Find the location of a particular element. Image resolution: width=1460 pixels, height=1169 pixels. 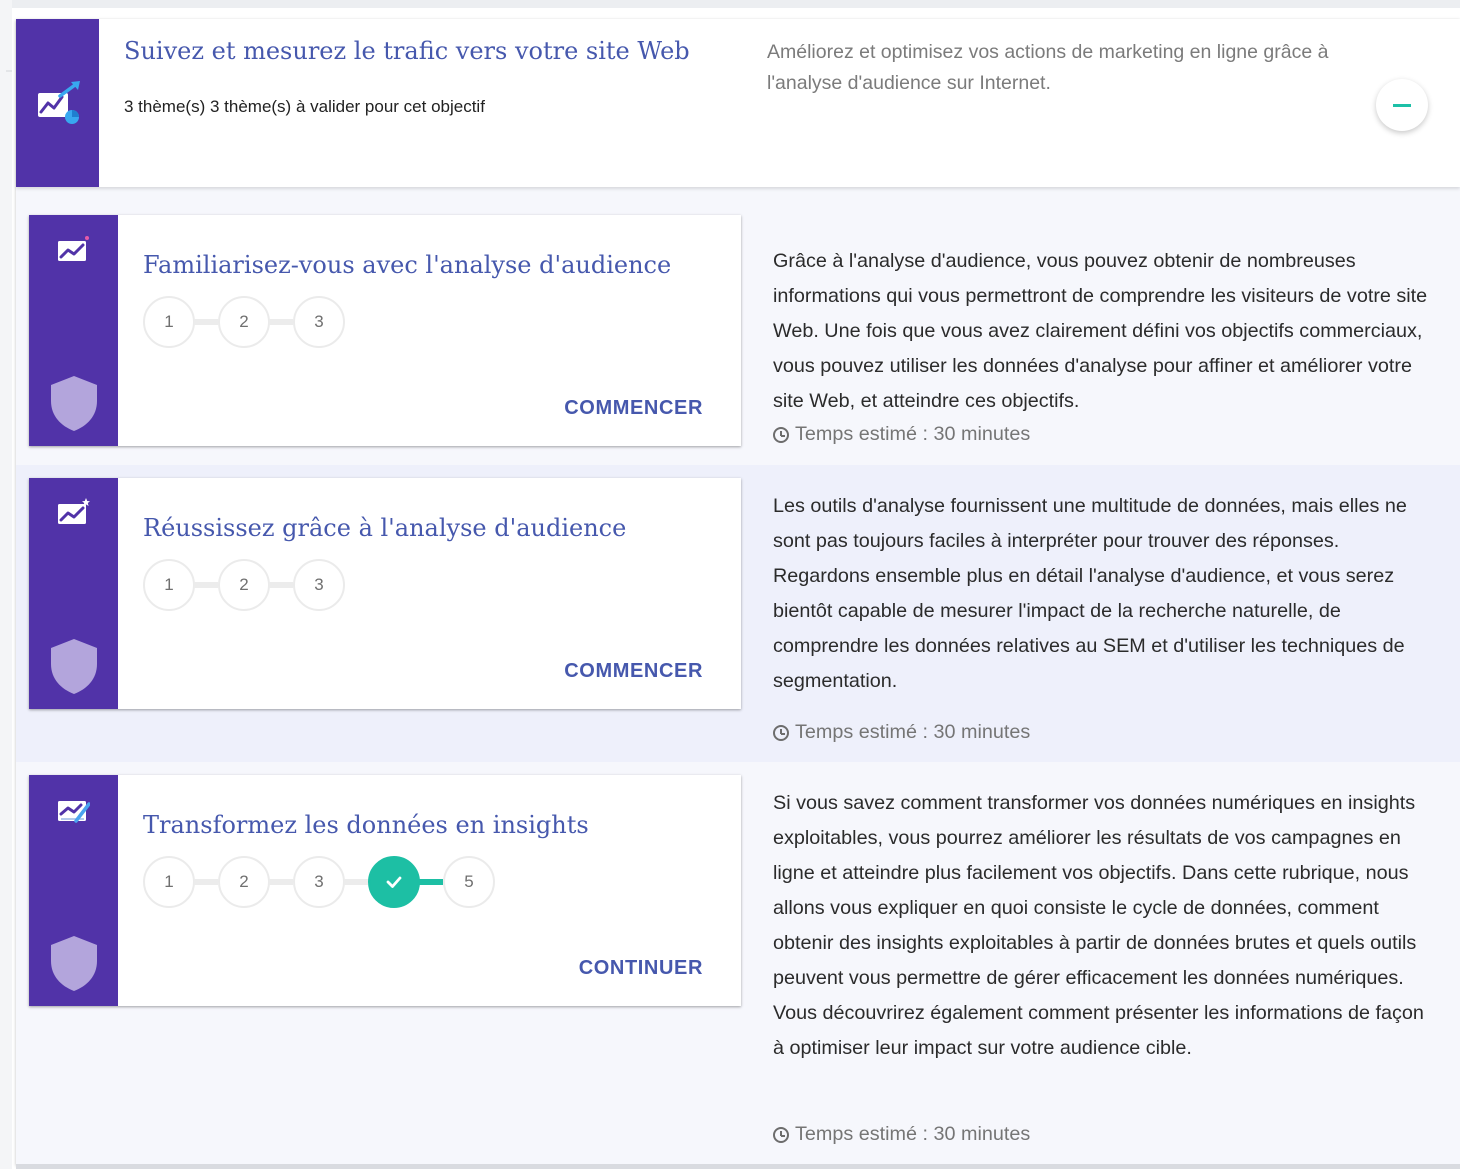

step-4-completed is located at coordinates (394, 882).